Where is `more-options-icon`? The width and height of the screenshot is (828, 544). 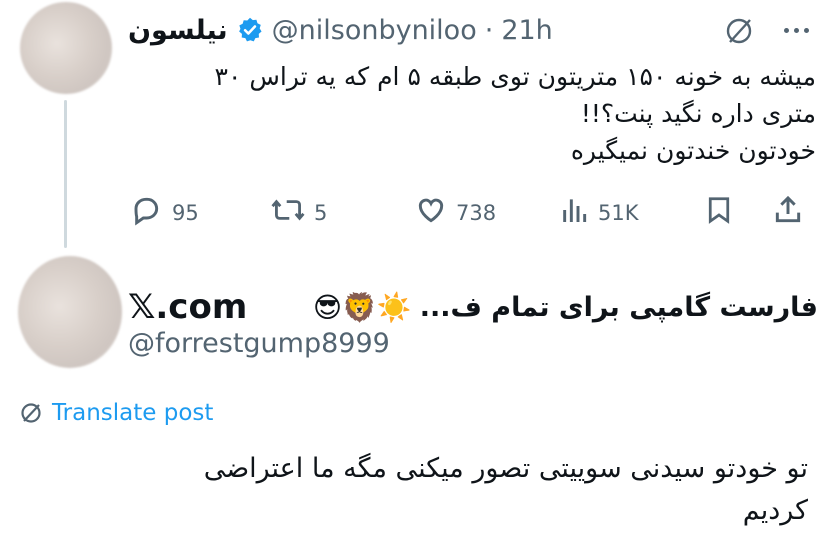 more-options-icon is located at coordinates (796, 30).